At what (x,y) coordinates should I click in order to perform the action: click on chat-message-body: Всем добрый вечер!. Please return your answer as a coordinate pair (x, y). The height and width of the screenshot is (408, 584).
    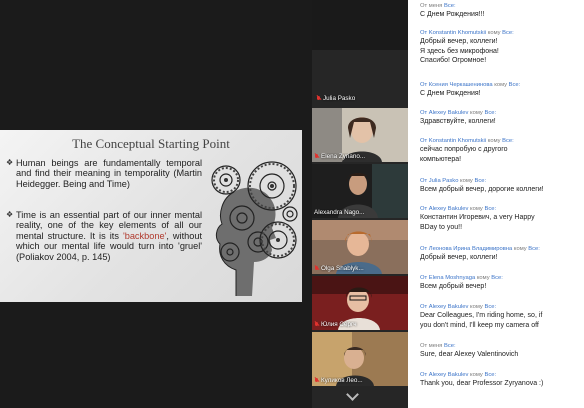
    Looking at the image, I should click on (453, 286).